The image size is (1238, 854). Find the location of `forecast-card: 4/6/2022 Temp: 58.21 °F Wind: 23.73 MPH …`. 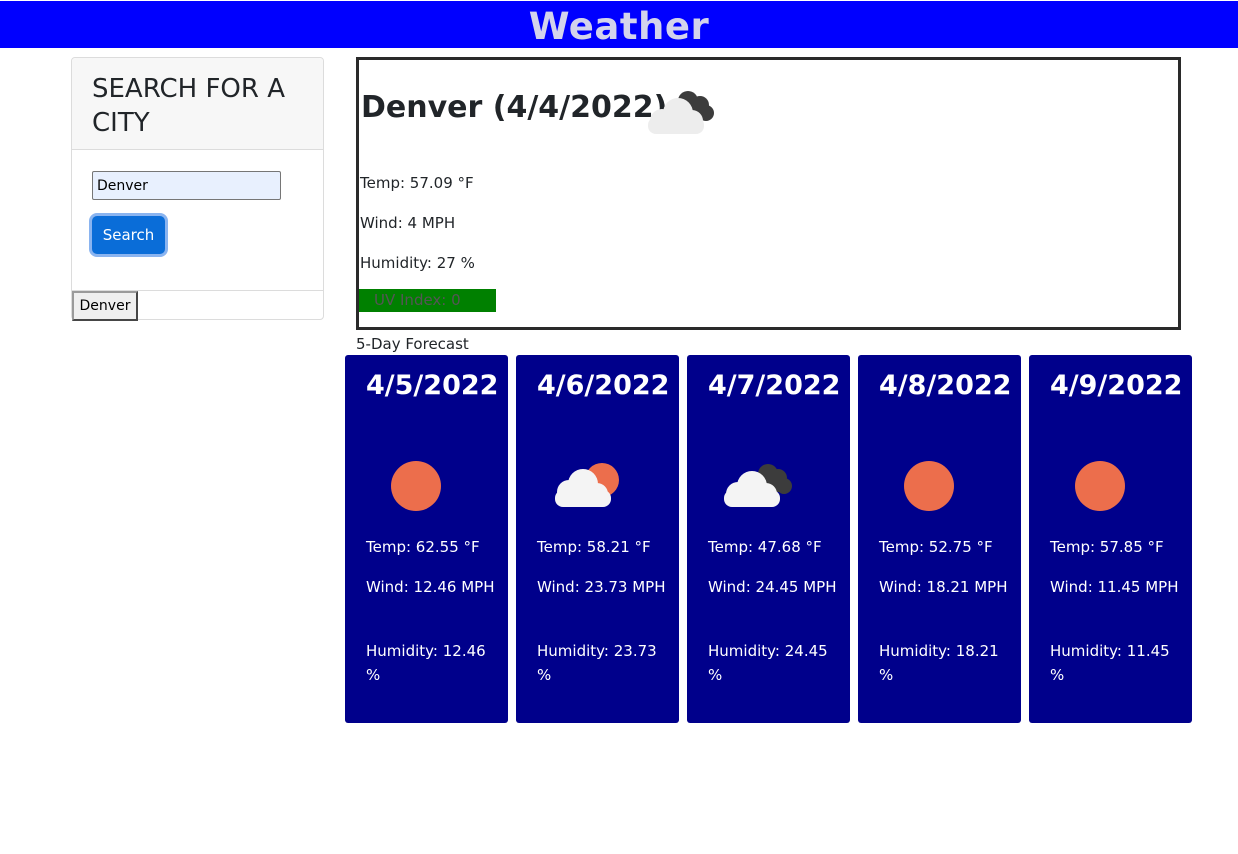

forecast-card: 4/6/2022 Temp: 58.21 °F Wind: 23.73 MPH … is located at coordinates (597, 539).